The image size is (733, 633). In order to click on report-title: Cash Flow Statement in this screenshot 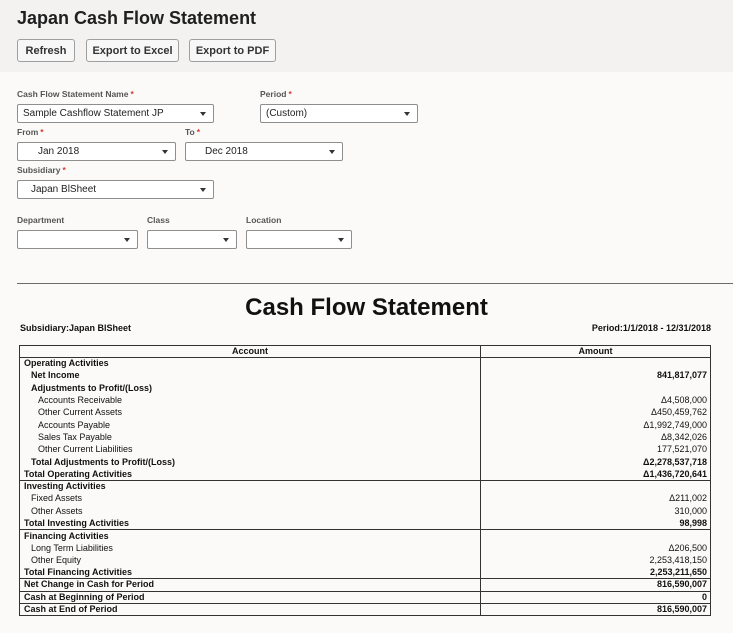, I will do `click(366, 307)`.